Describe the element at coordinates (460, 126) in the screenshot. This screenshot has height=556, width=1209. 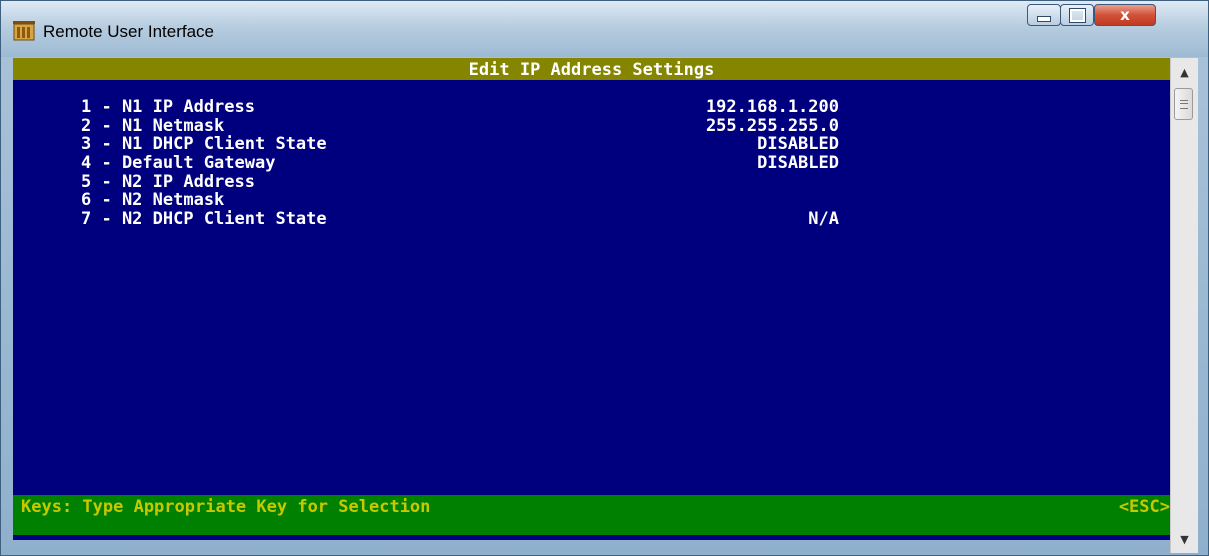
I see `menu-item-n1-netmask: 2 - N1 Netmask 255.255.255.0` at that location.